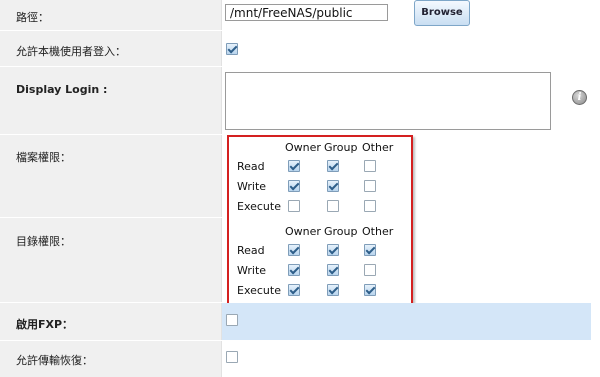 Image resolution: width=600 pixels, height=377 pixels. Describe the element at coordinates (333, 270) in the screenshot. I see `dir-write-group-checkbox` at that location.